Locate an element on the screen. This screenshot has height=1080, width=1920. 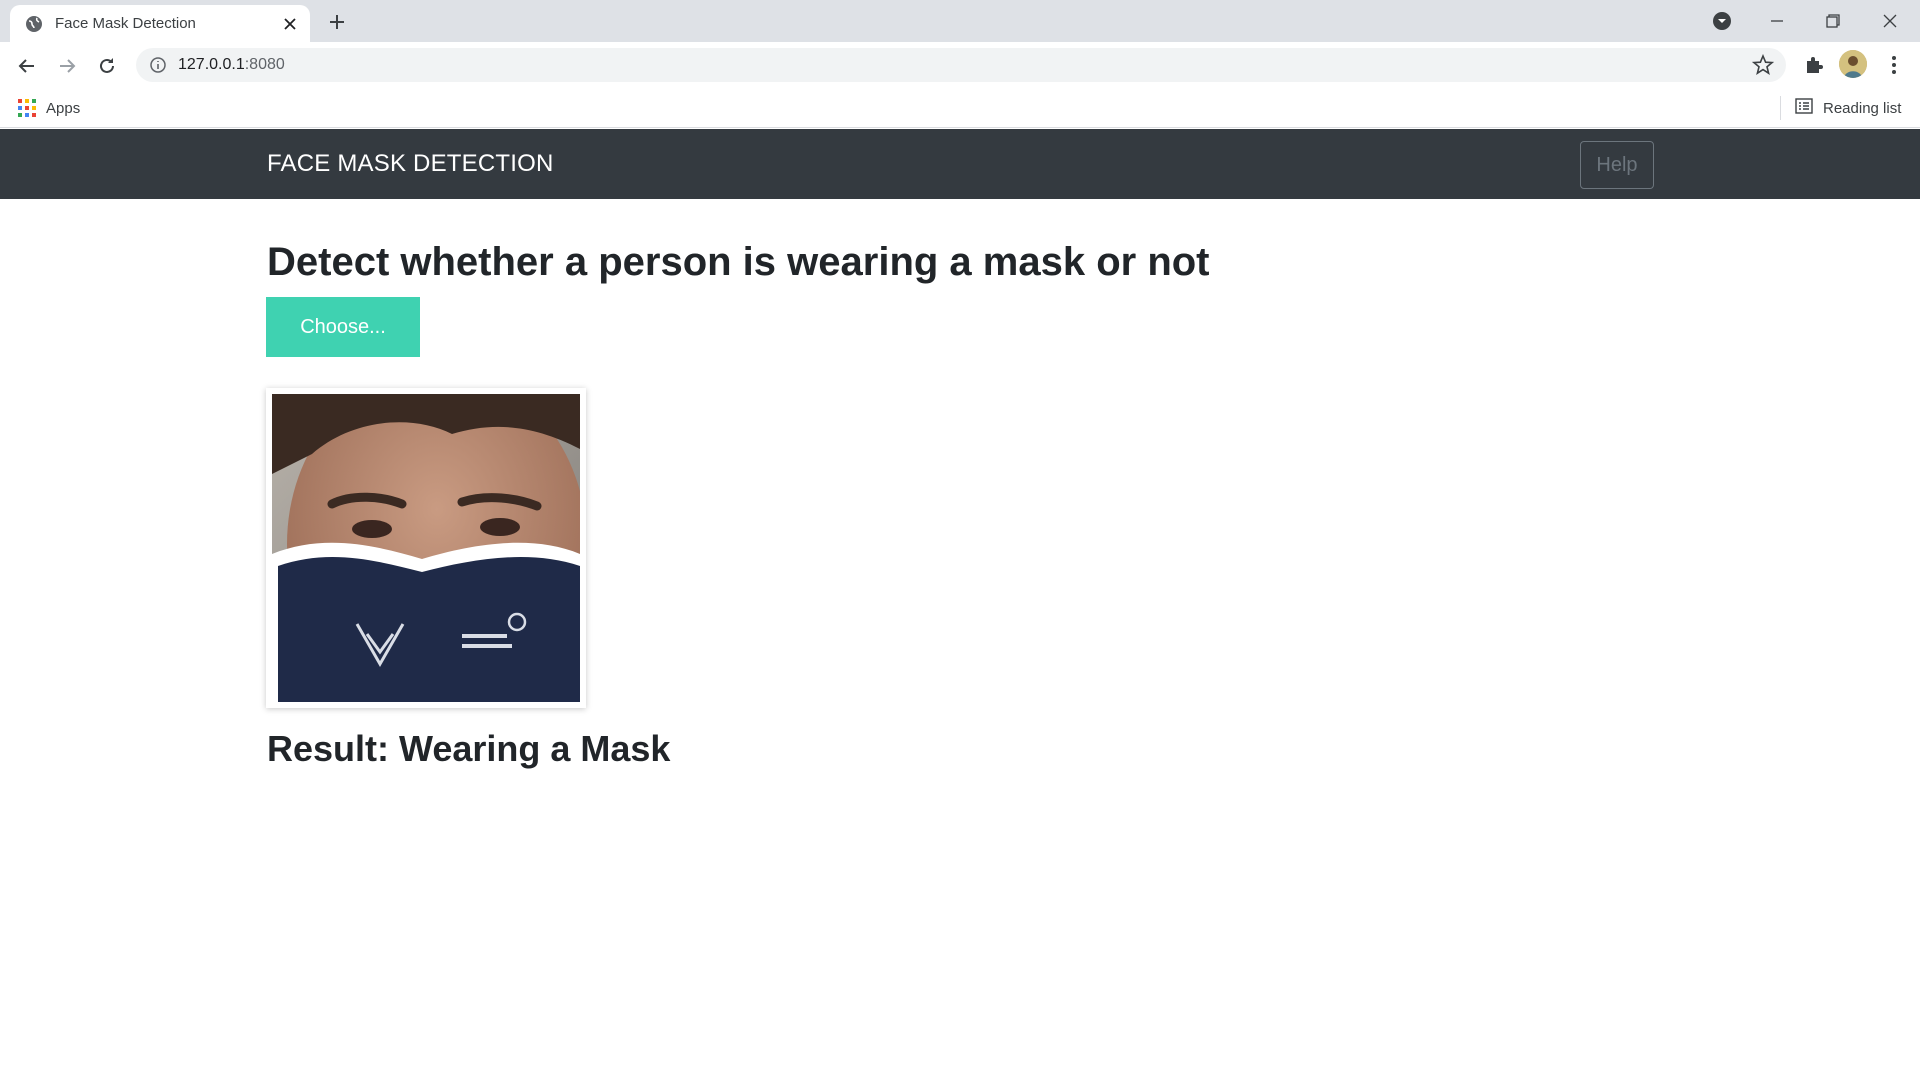
browser-toolbar: 127.0.0.1:8080 is located at coordinates (960, 65).